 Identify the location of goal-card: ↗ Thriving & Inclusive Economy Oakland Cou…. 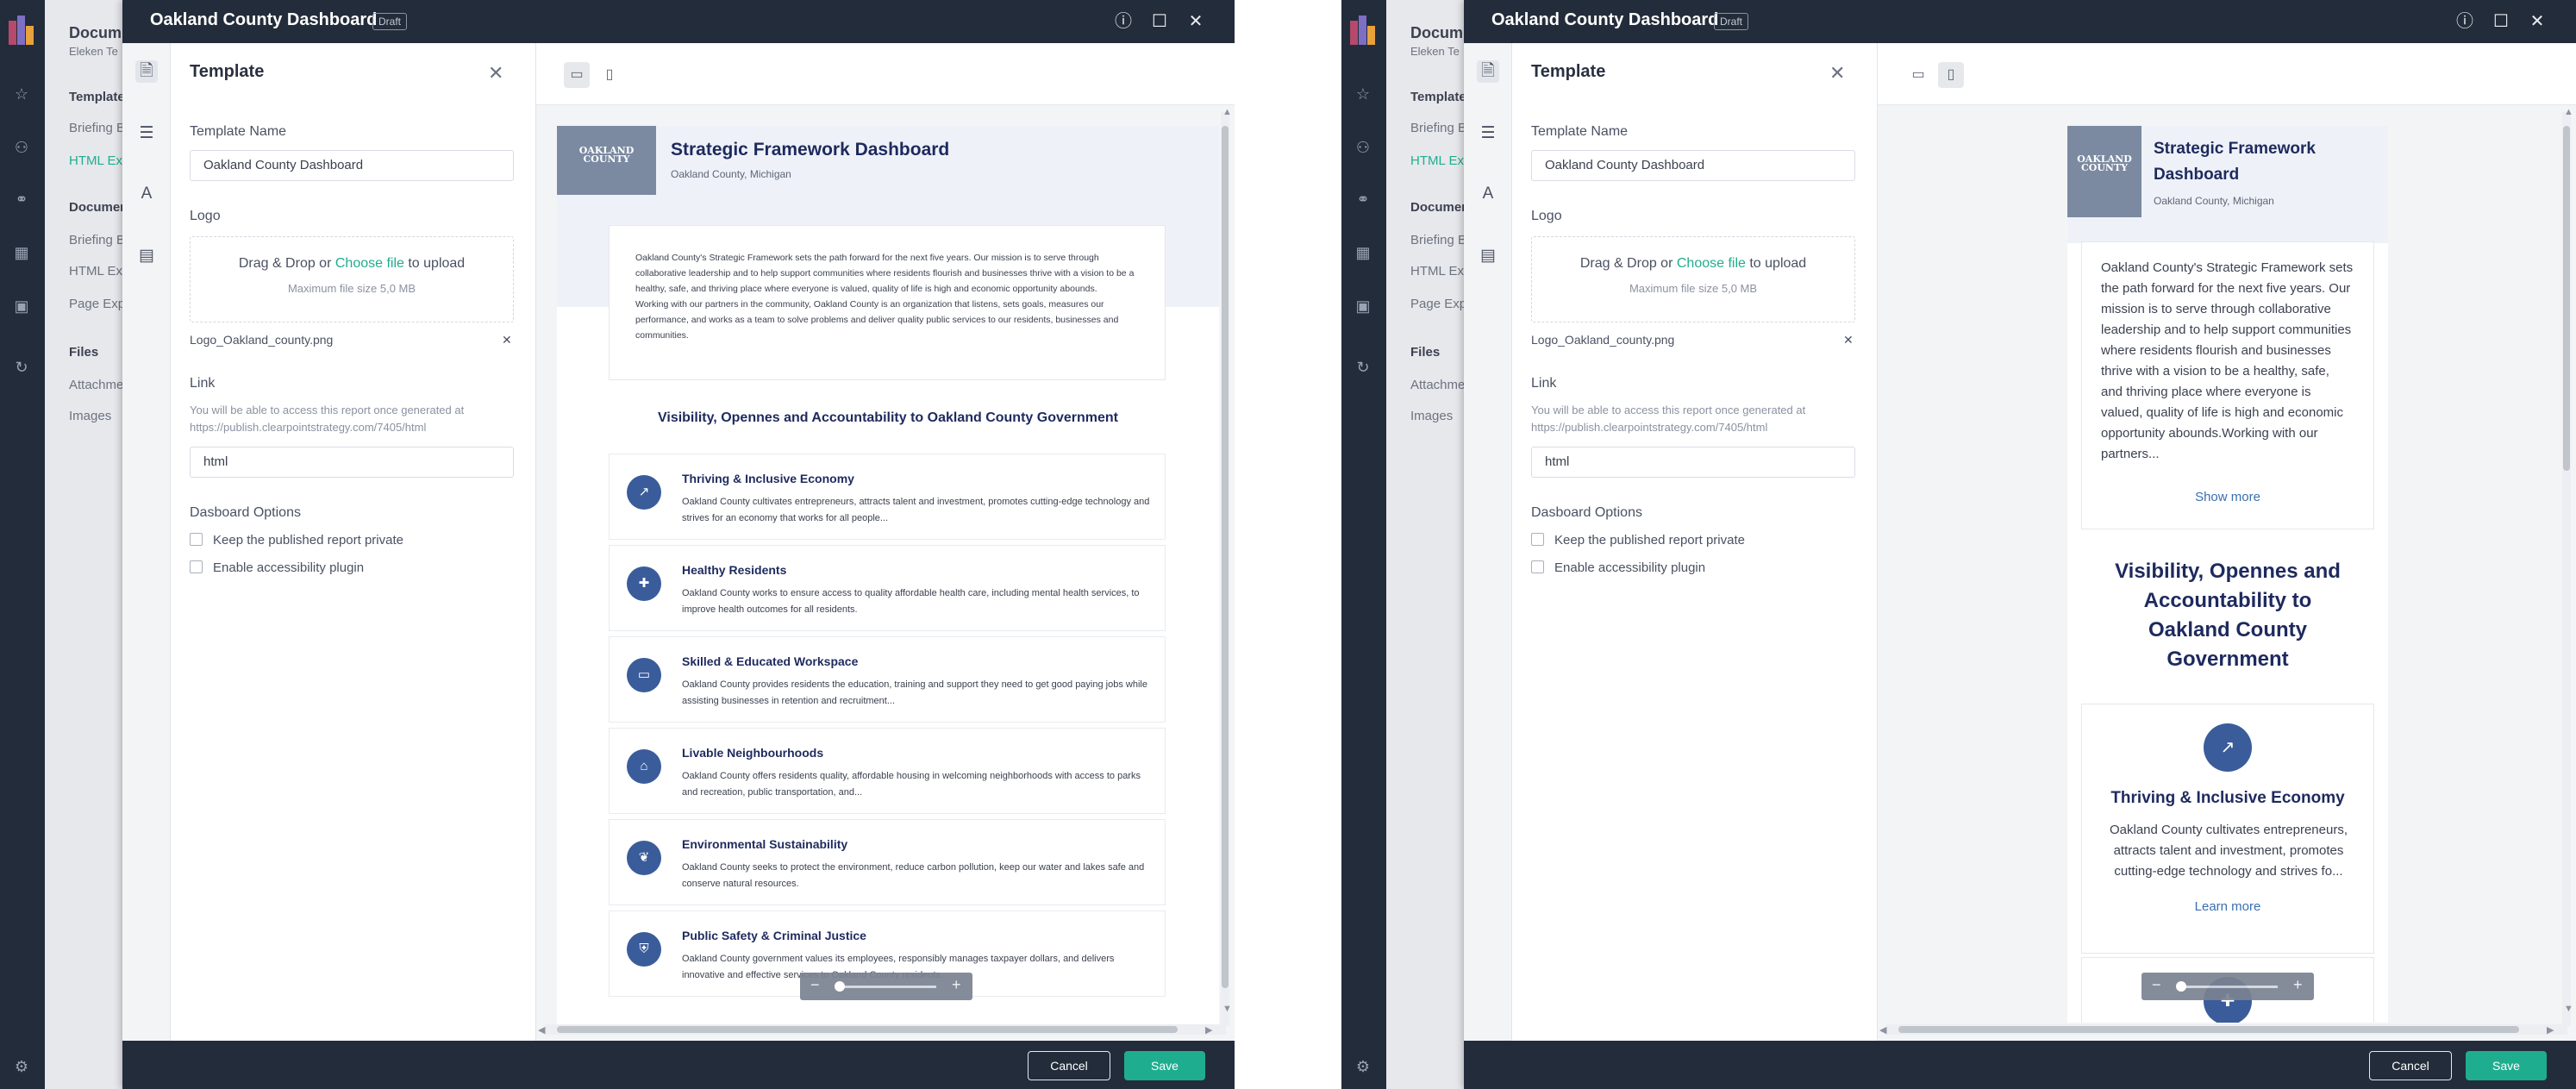
(887, 497).